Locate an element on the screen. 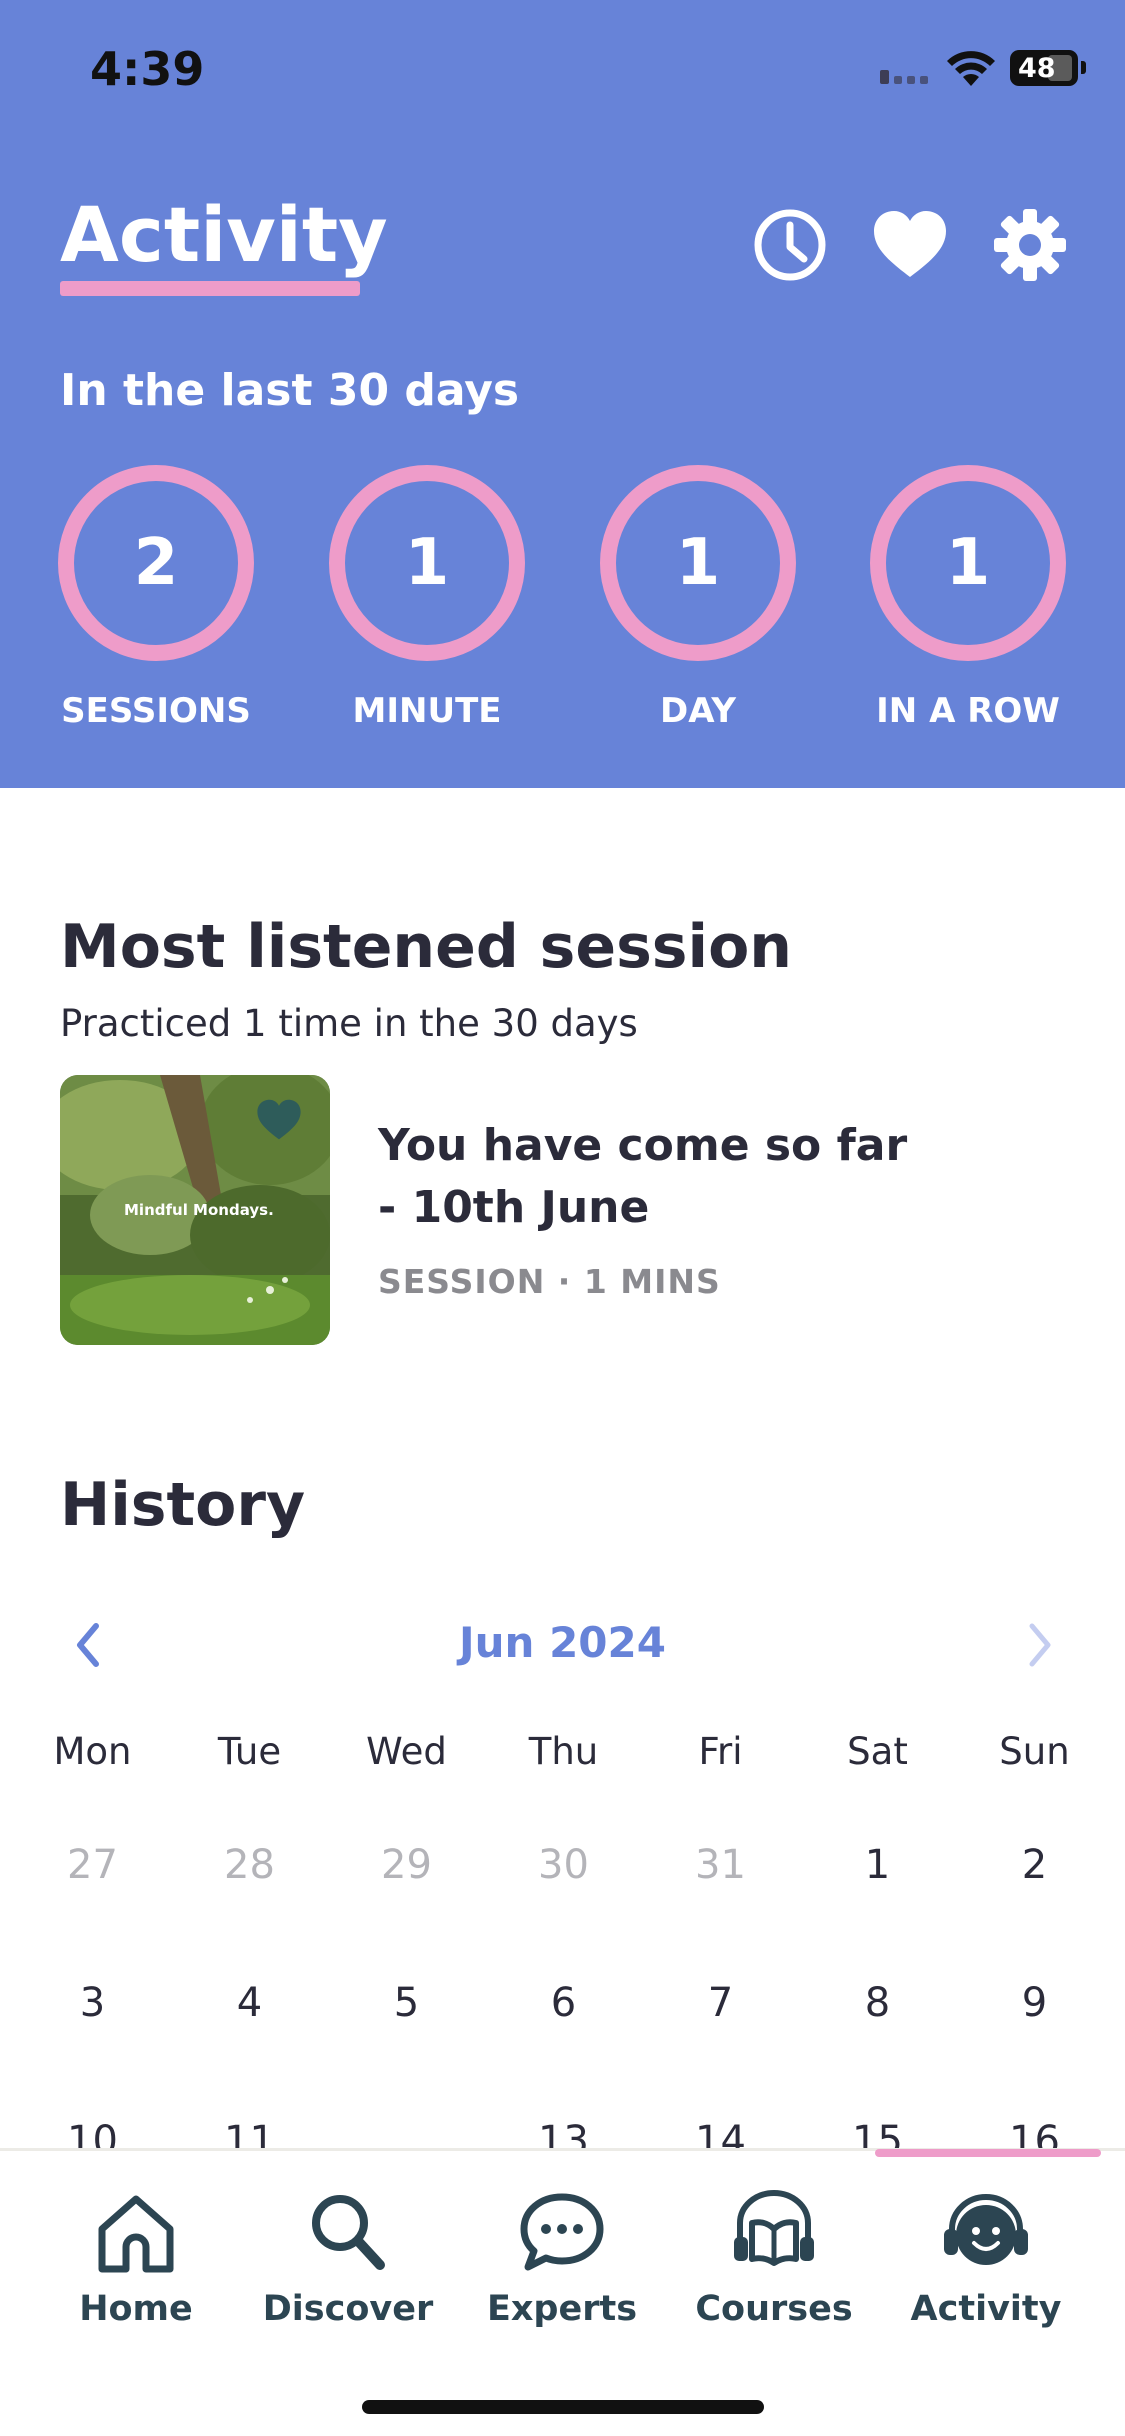 This screenshot has width=1125, height=2436. tab-label: Discover is located at coordinates (348, 2309).